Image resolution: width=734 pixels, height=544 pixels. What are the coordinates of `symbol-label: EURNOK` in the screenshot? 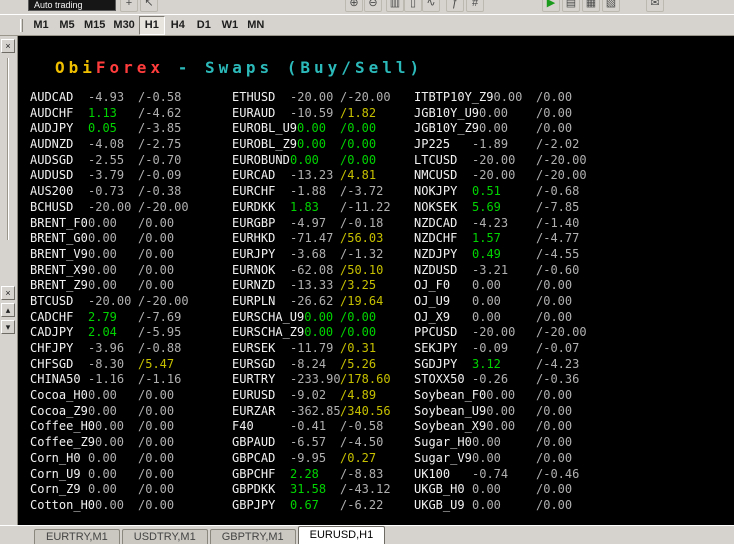 It's located at (254, 269).